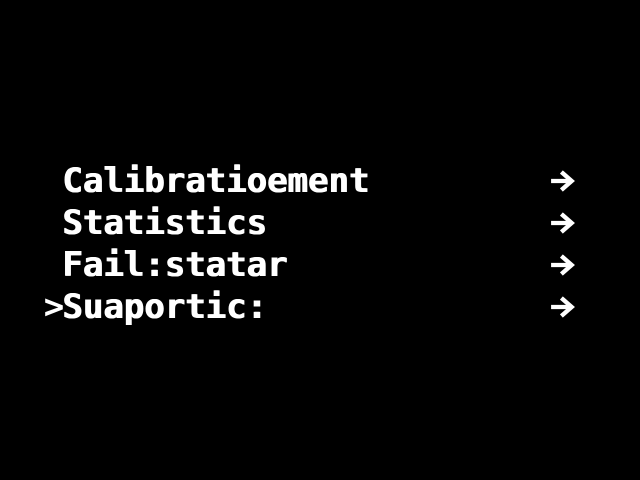 The width and height of the screenshot is (640, 480). I want to click on menu-item-support: > Suaportic:, so click(316, 307).